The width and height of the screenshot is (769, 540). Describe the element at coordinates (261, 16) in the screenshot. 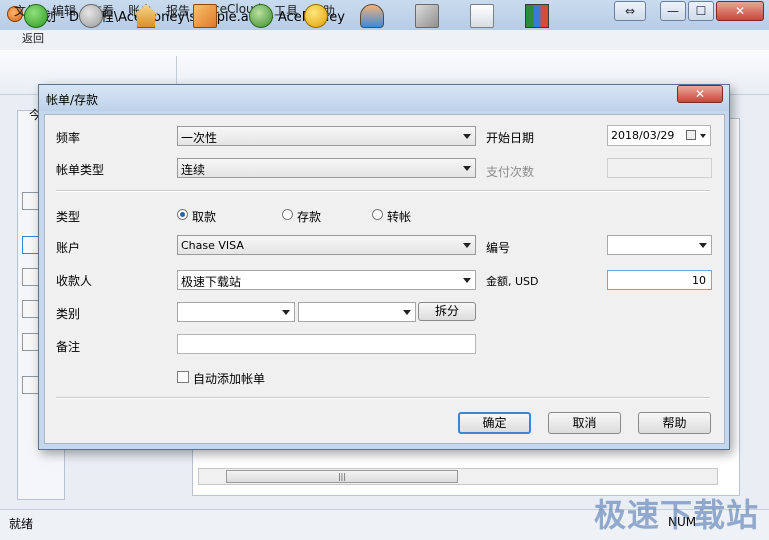

I see `transfer-icon` at that location.